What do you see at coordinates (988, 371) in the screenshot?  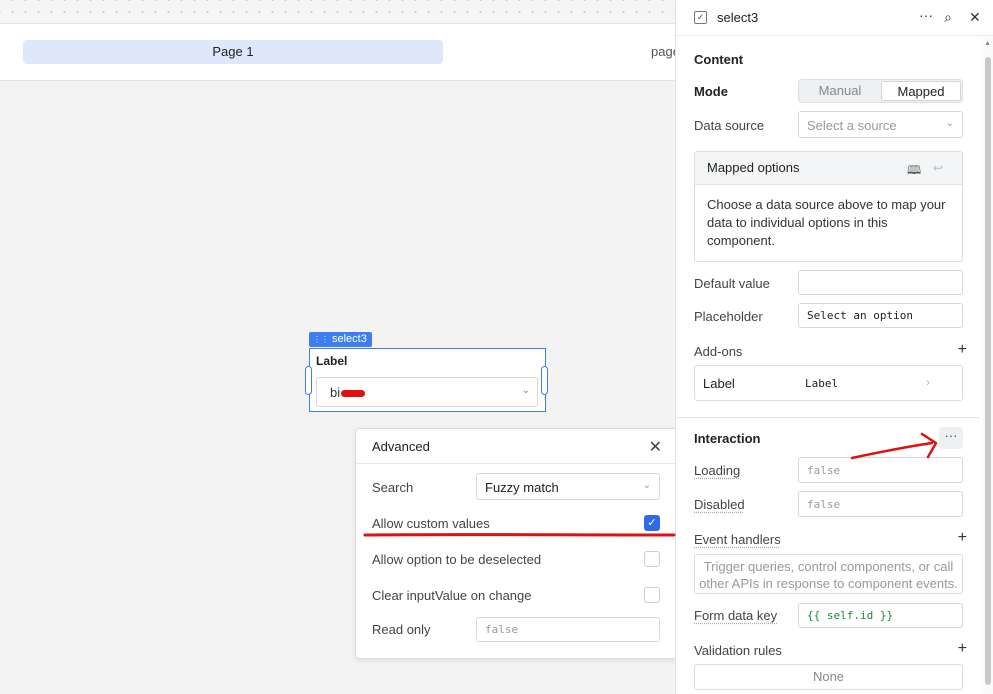 I see `scrollbar-thumb` at bounding box center [988, 371].